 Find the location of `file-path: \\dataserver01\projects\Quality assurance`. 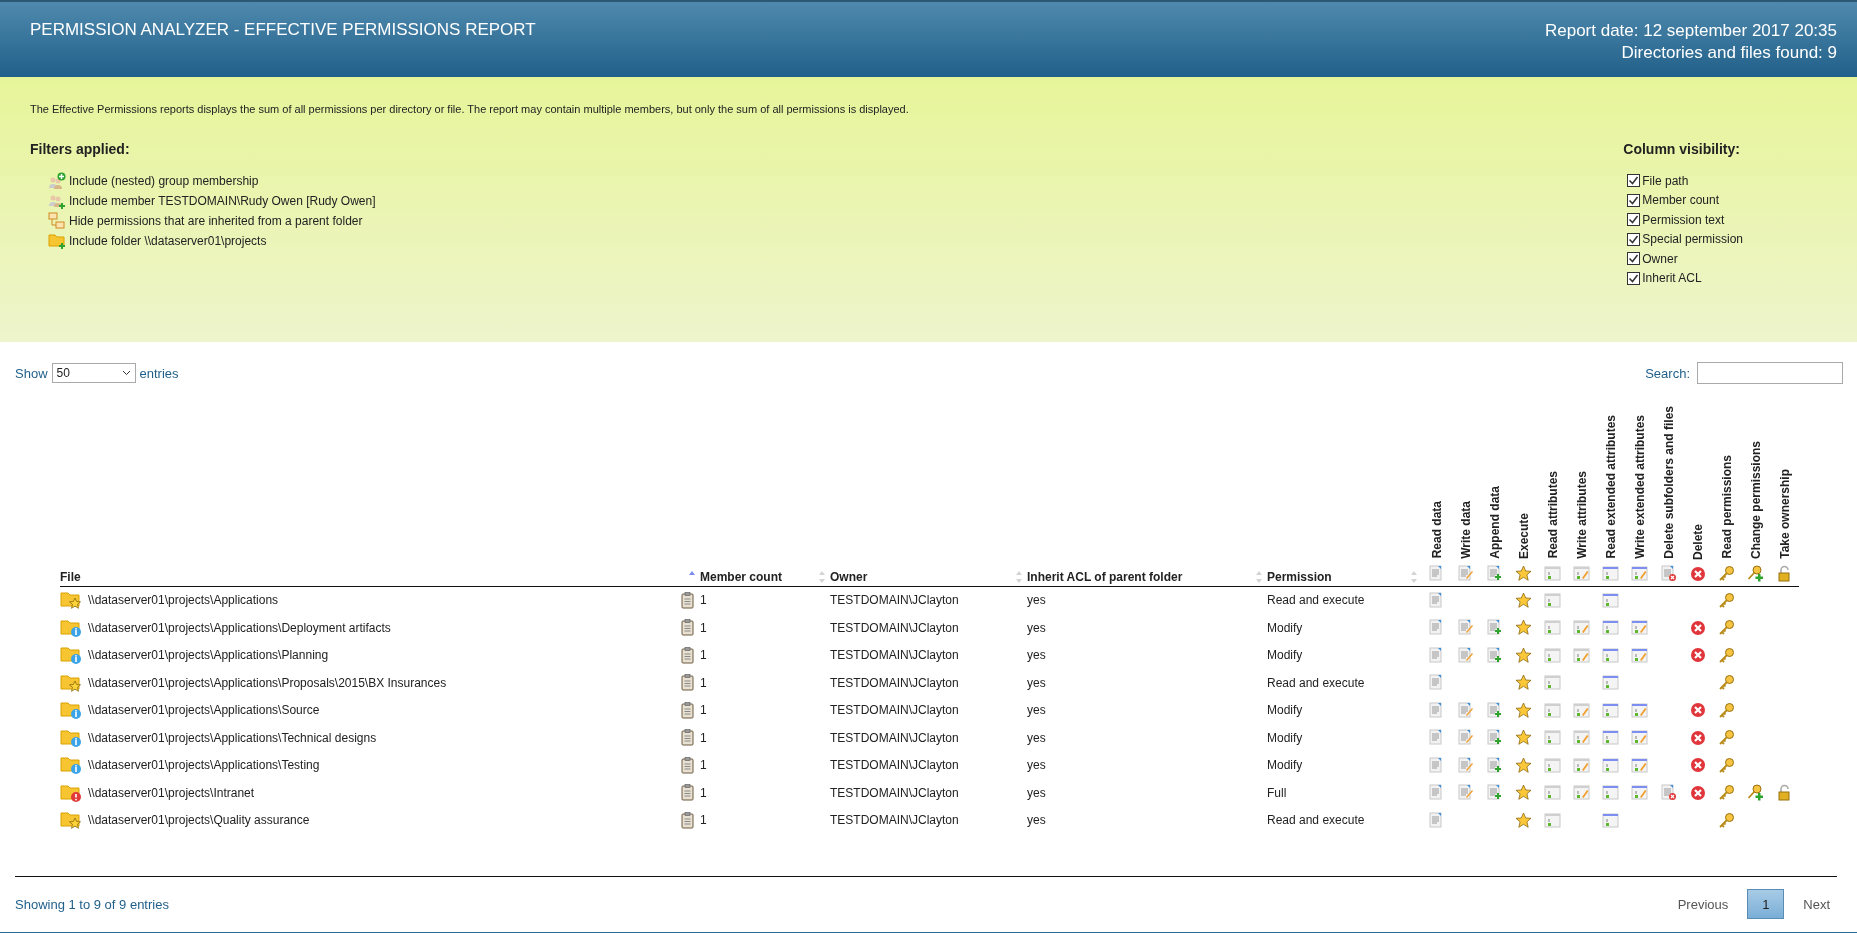

file-path: \\dataserver01\projects\Quality assurance is located at coordinates (199, 820).